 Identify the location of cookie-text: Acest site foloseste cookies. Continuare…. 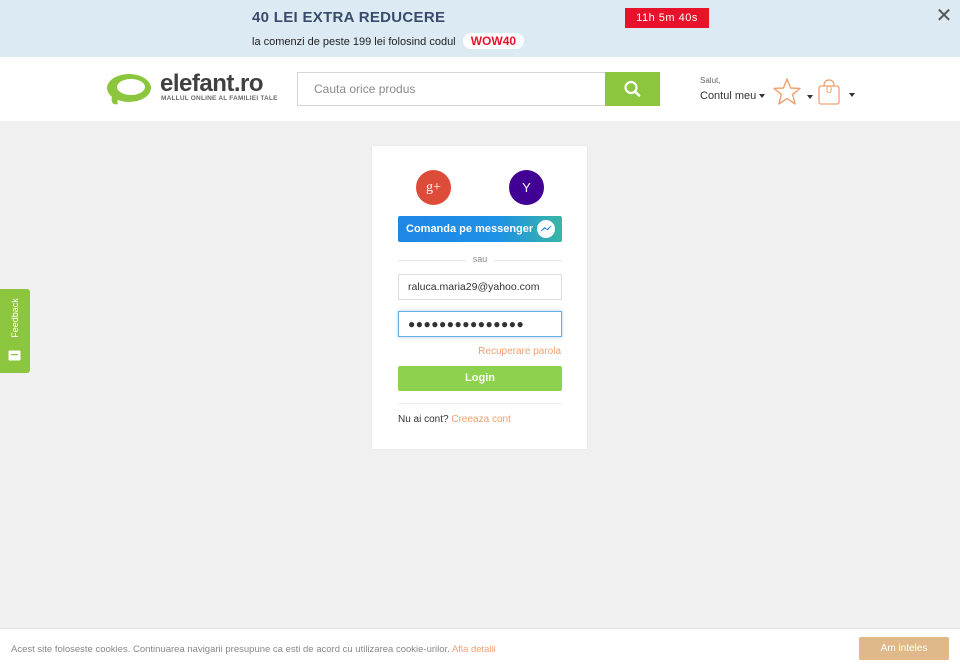
(253, 649).